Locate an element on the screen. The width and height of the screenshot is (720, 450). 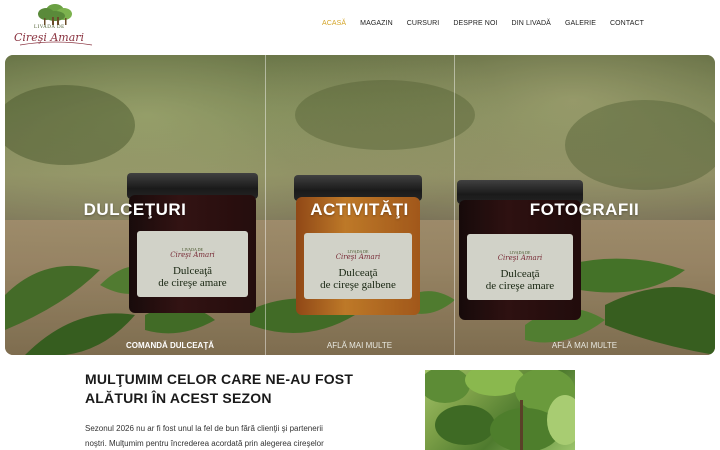
nav-item-galerie: GALERIE is located at coordinates (580, 23).